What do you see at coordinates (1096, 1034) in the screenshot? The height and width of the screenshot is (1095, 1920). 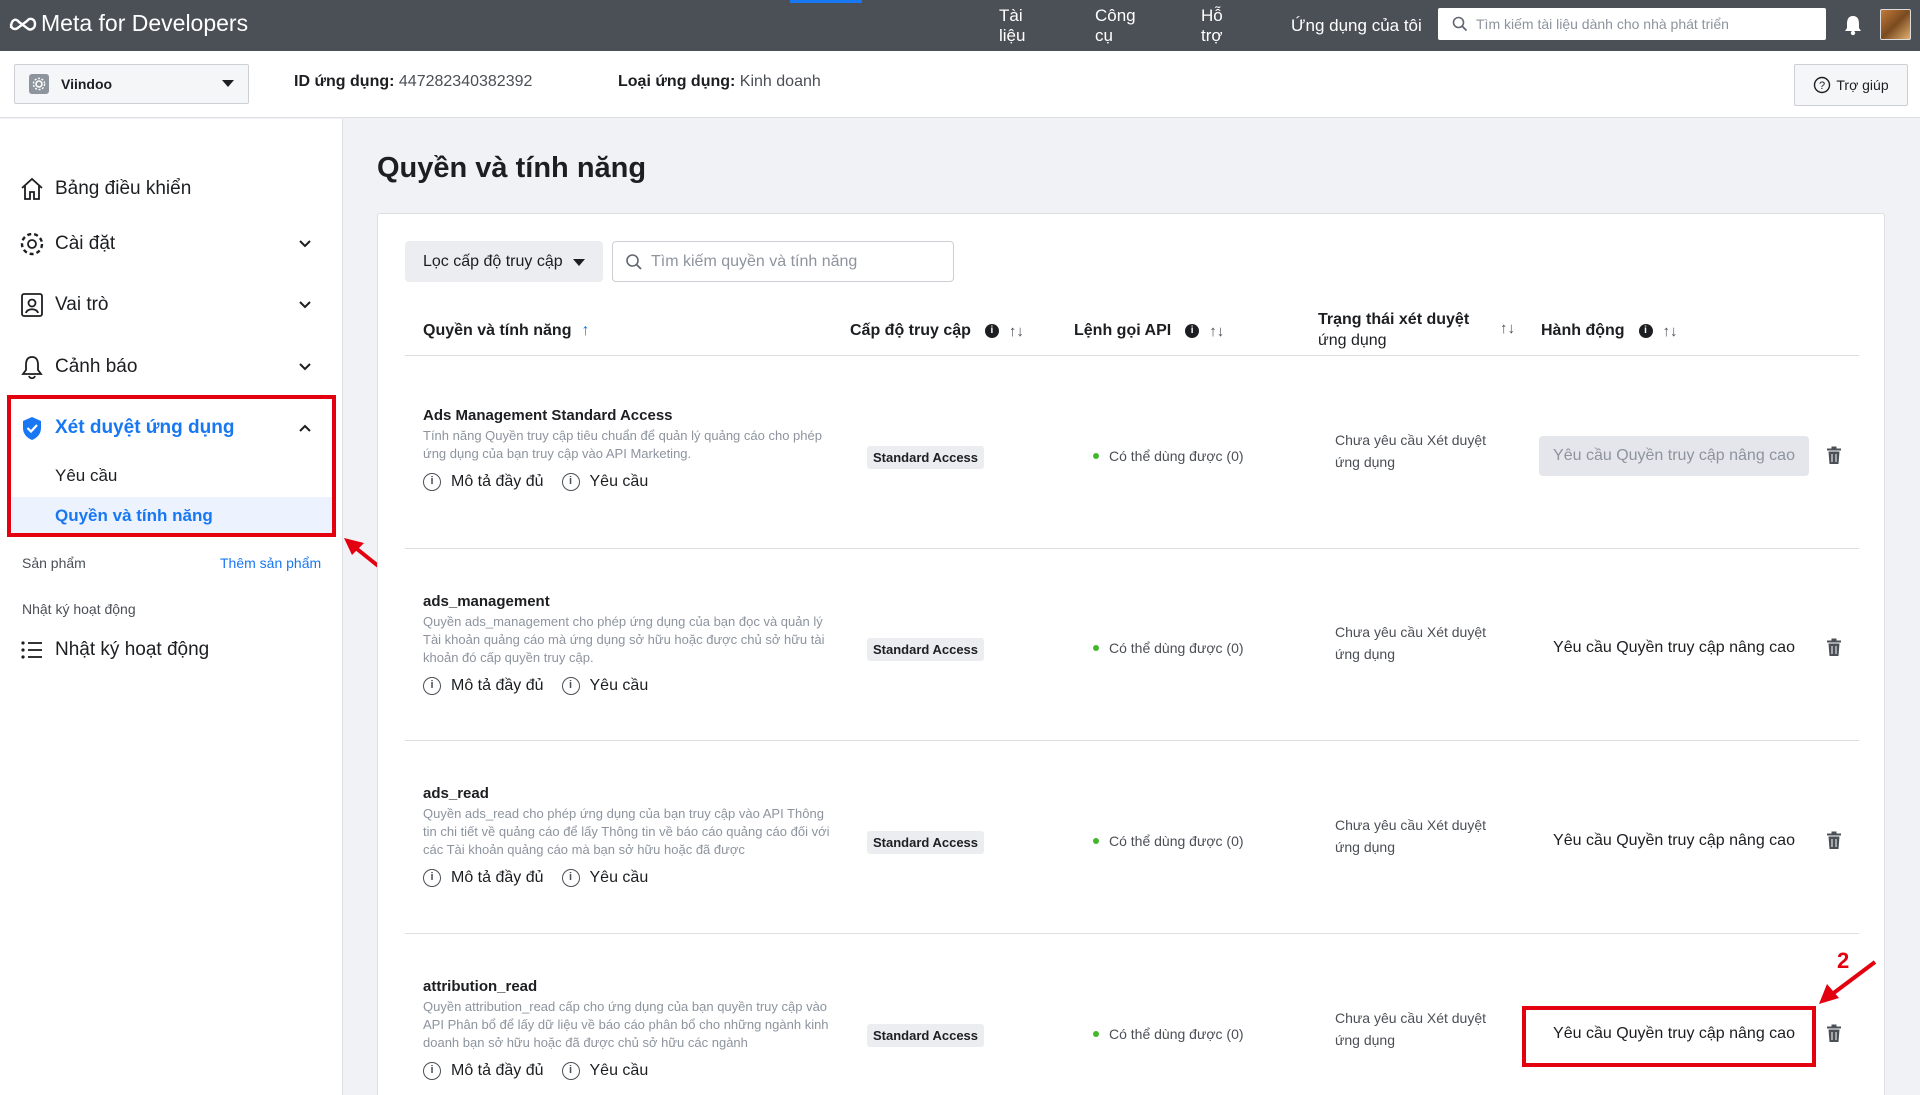 I see `status-dot` at bounding box center [1096, 1034].